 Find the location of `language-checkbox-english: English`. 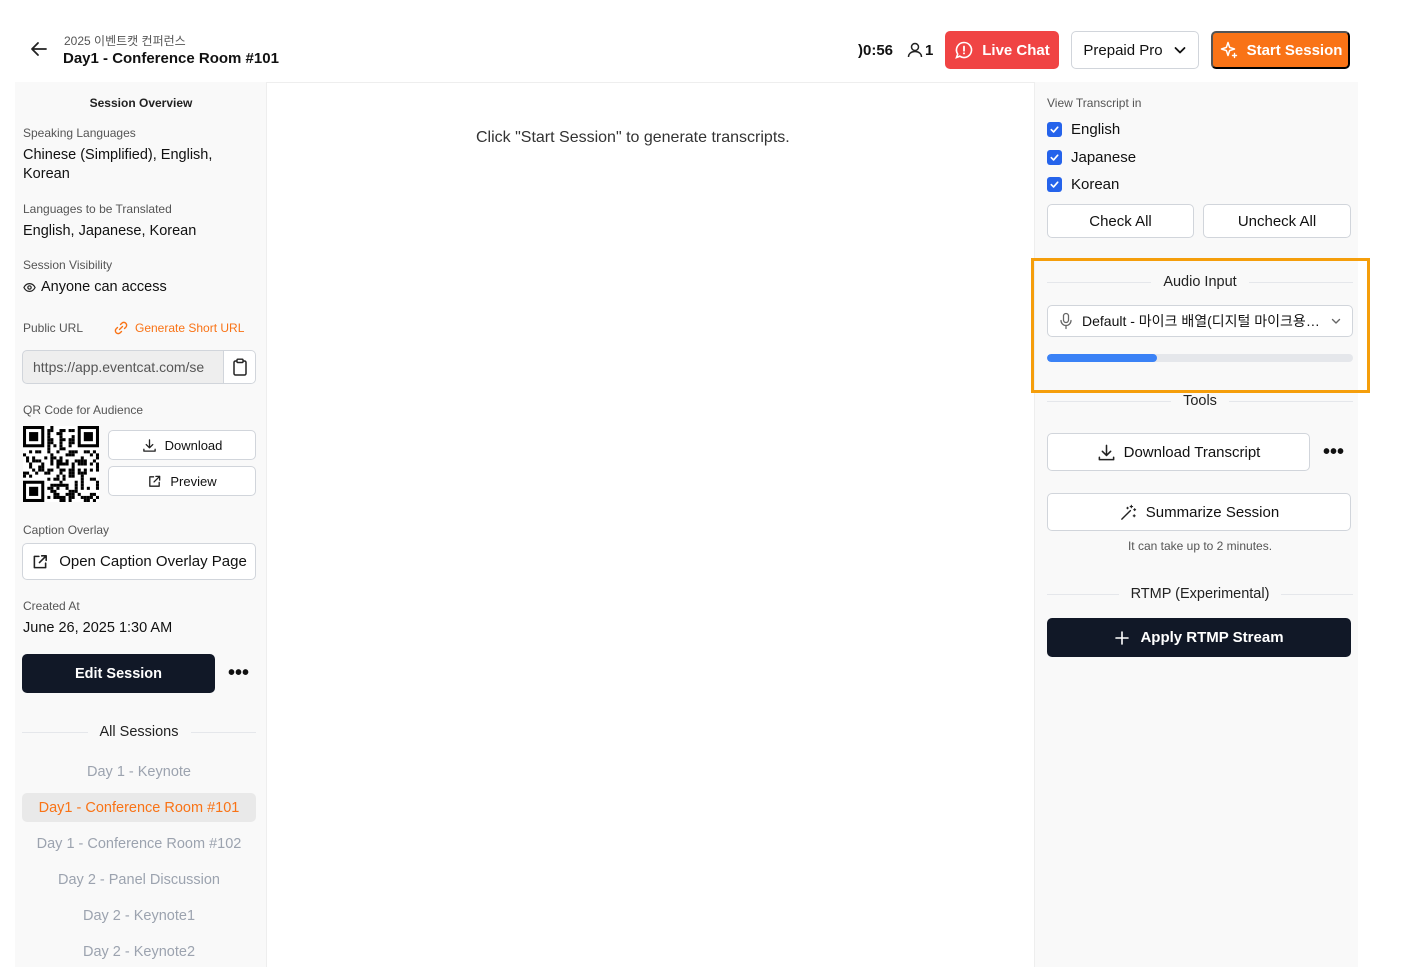

language-checkbox-english: English is located at coordinates (1083, 129).